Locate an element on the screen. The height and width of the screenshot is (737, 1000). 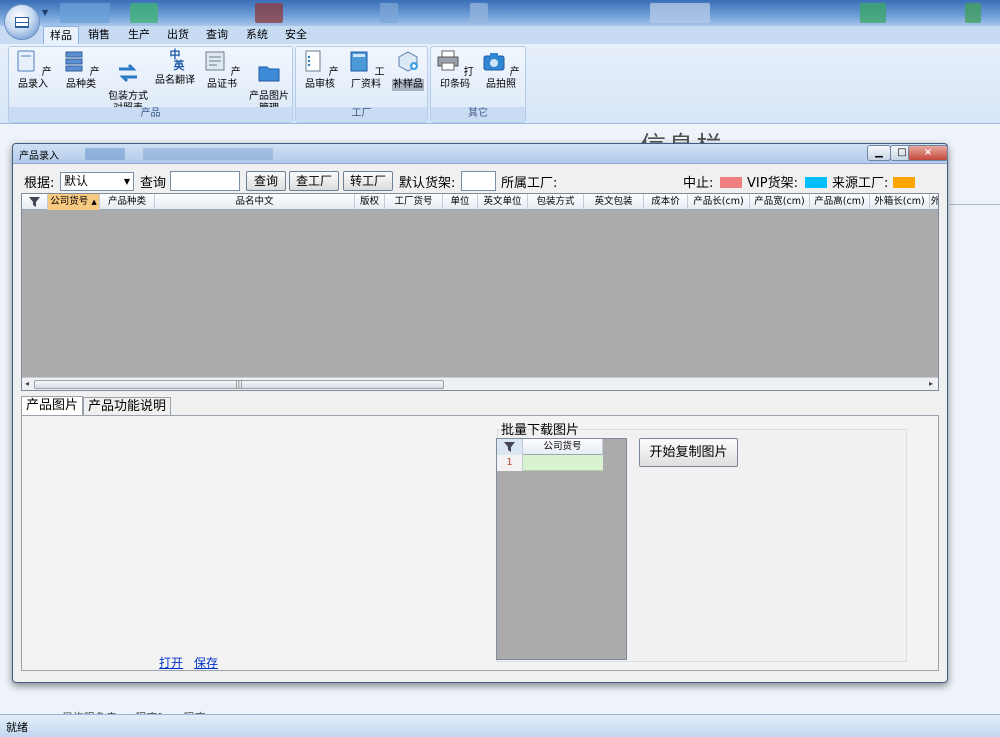
add-sample-label-bg: 补样品 is located at coordinates (408, 85).